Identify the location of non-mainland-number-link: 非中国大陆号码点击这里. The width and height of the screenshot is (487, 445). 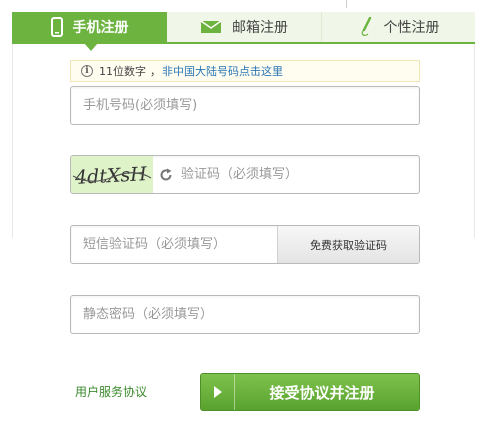
(222, 71).